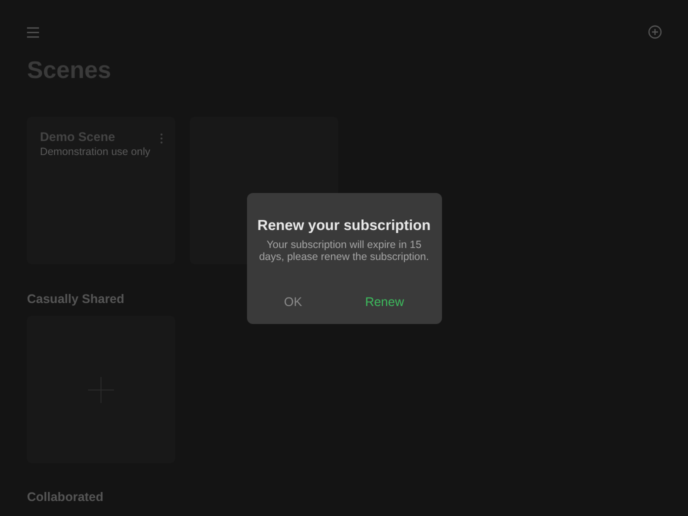  Describe the element at coordinates (65, 497) in the screenshot. I see `section-title: Collaborated` at that location.